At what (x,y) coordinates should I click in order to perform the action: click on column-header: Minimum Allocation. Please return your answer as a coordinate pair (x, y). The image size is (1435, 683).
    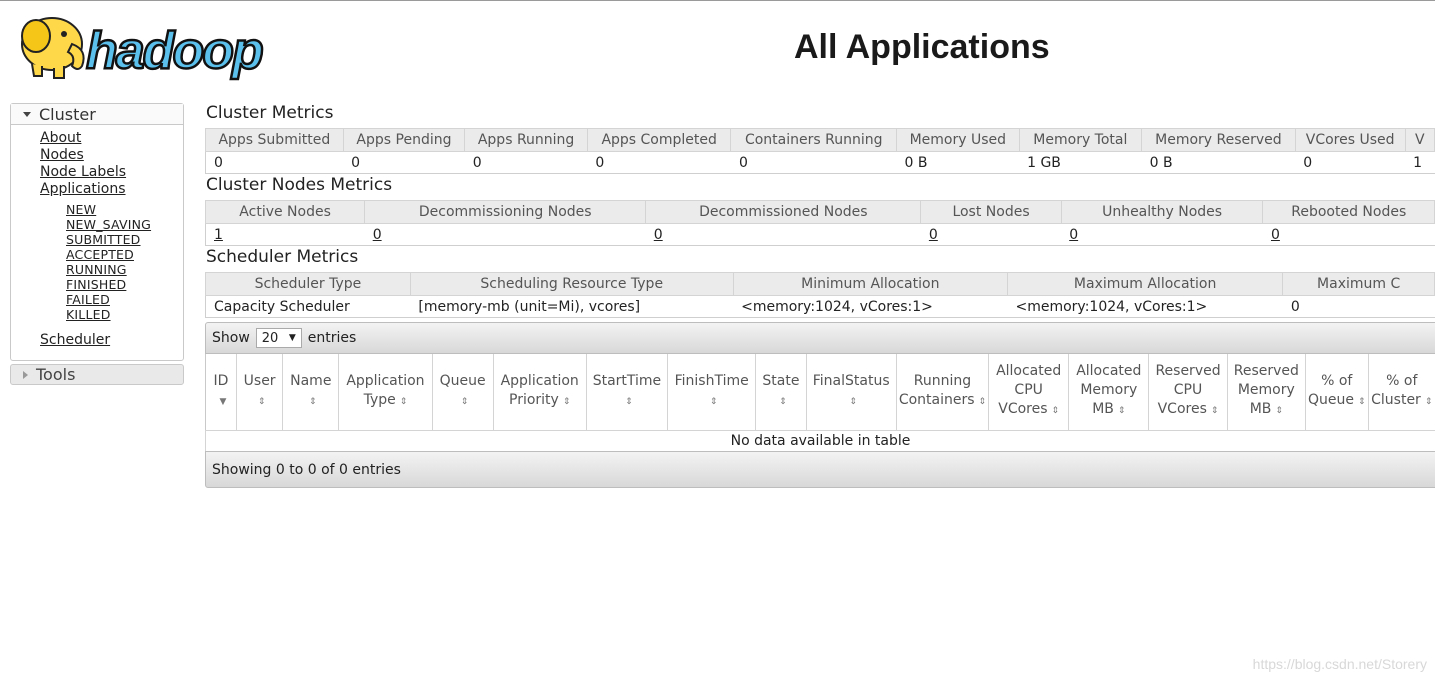
    Looking at the image, I should click on (870, 284).